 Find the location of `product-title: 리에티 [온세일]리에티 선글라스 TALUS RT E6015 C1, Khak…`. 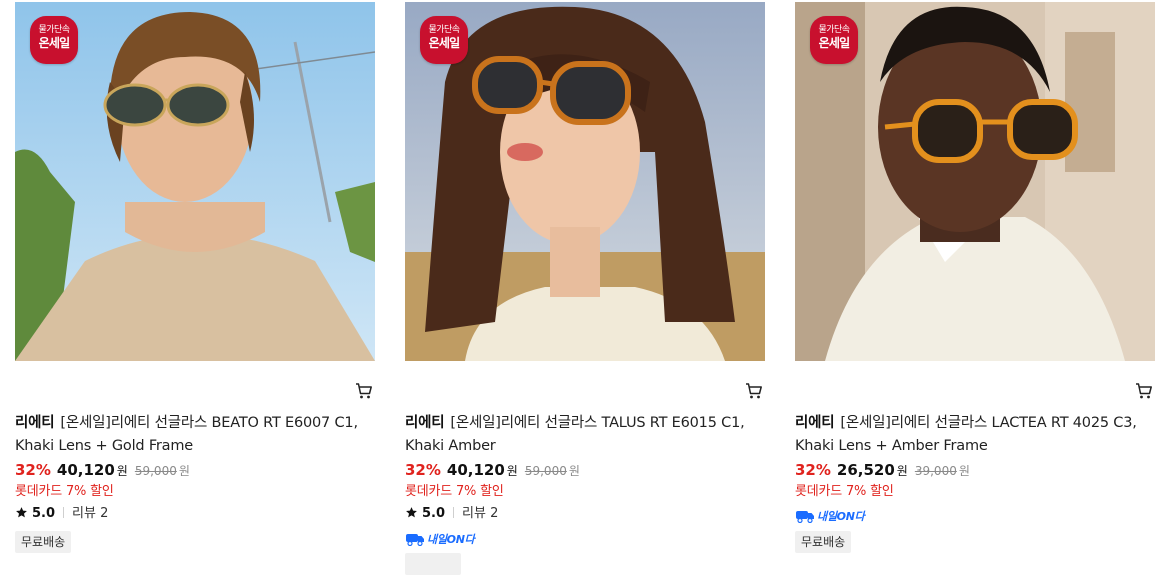

product-title: 리에티 [온세일]리에티 선글라스 TALUS RT E6015 C1, Khak… is located at coordinates (585, 435).